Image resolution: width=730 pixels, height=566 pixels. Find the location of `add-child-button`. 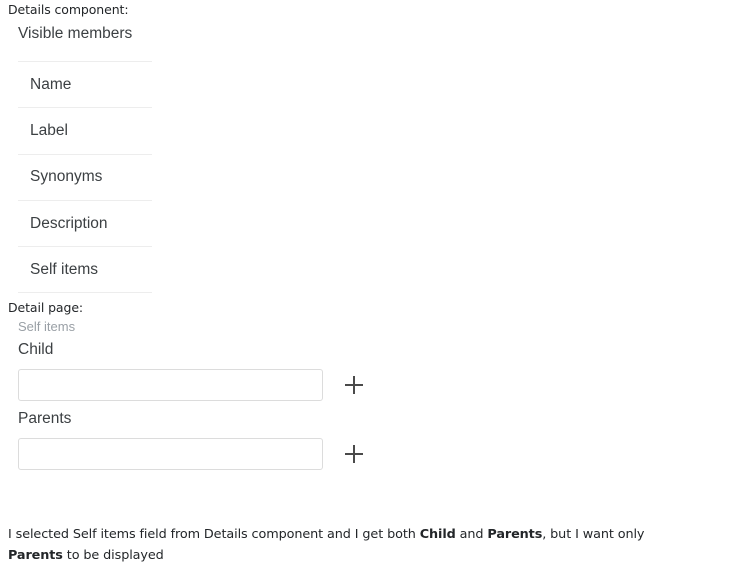

add-child-button is located at coordinates (354, 385).